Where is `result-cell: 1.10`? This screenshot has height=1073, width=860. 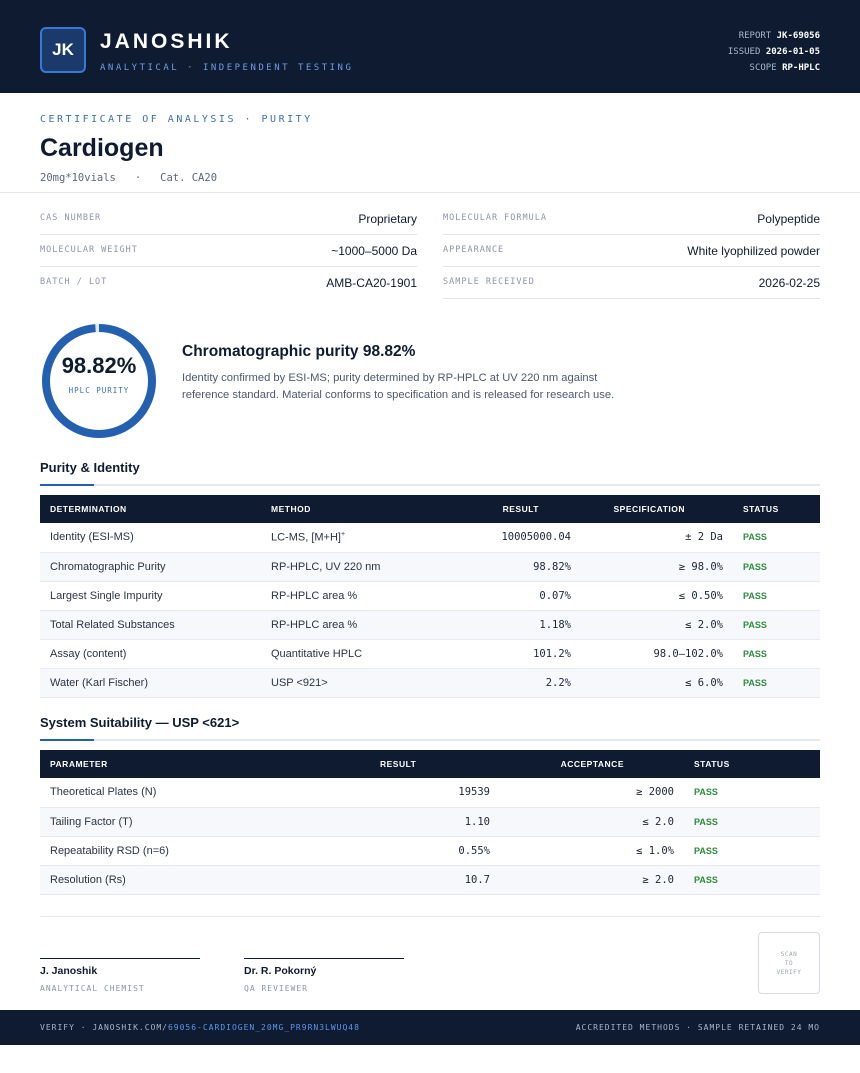
result-cell: 1.10 is located at coordinates (435, 822).